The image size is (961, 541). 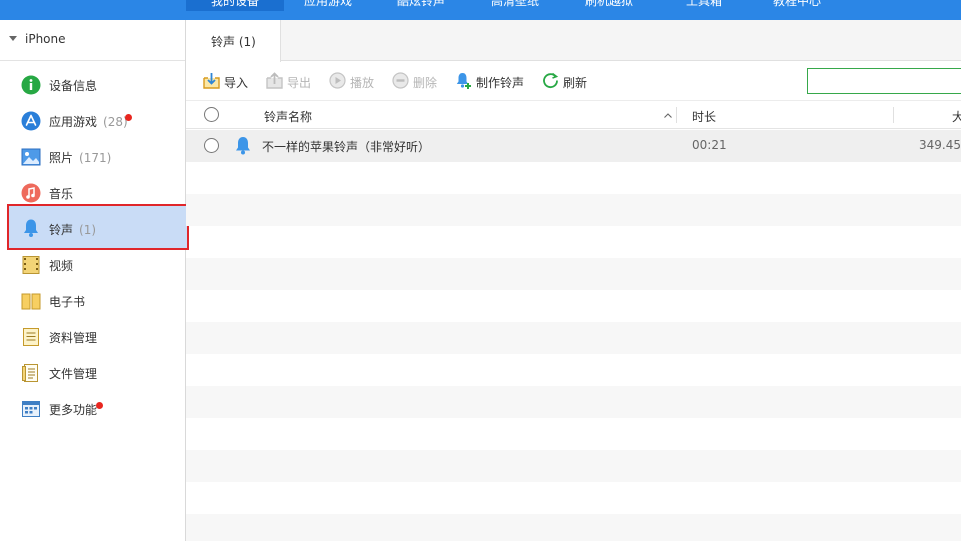 I want to click on column-header-name: 铃声名称, so click(x=288, y=116).